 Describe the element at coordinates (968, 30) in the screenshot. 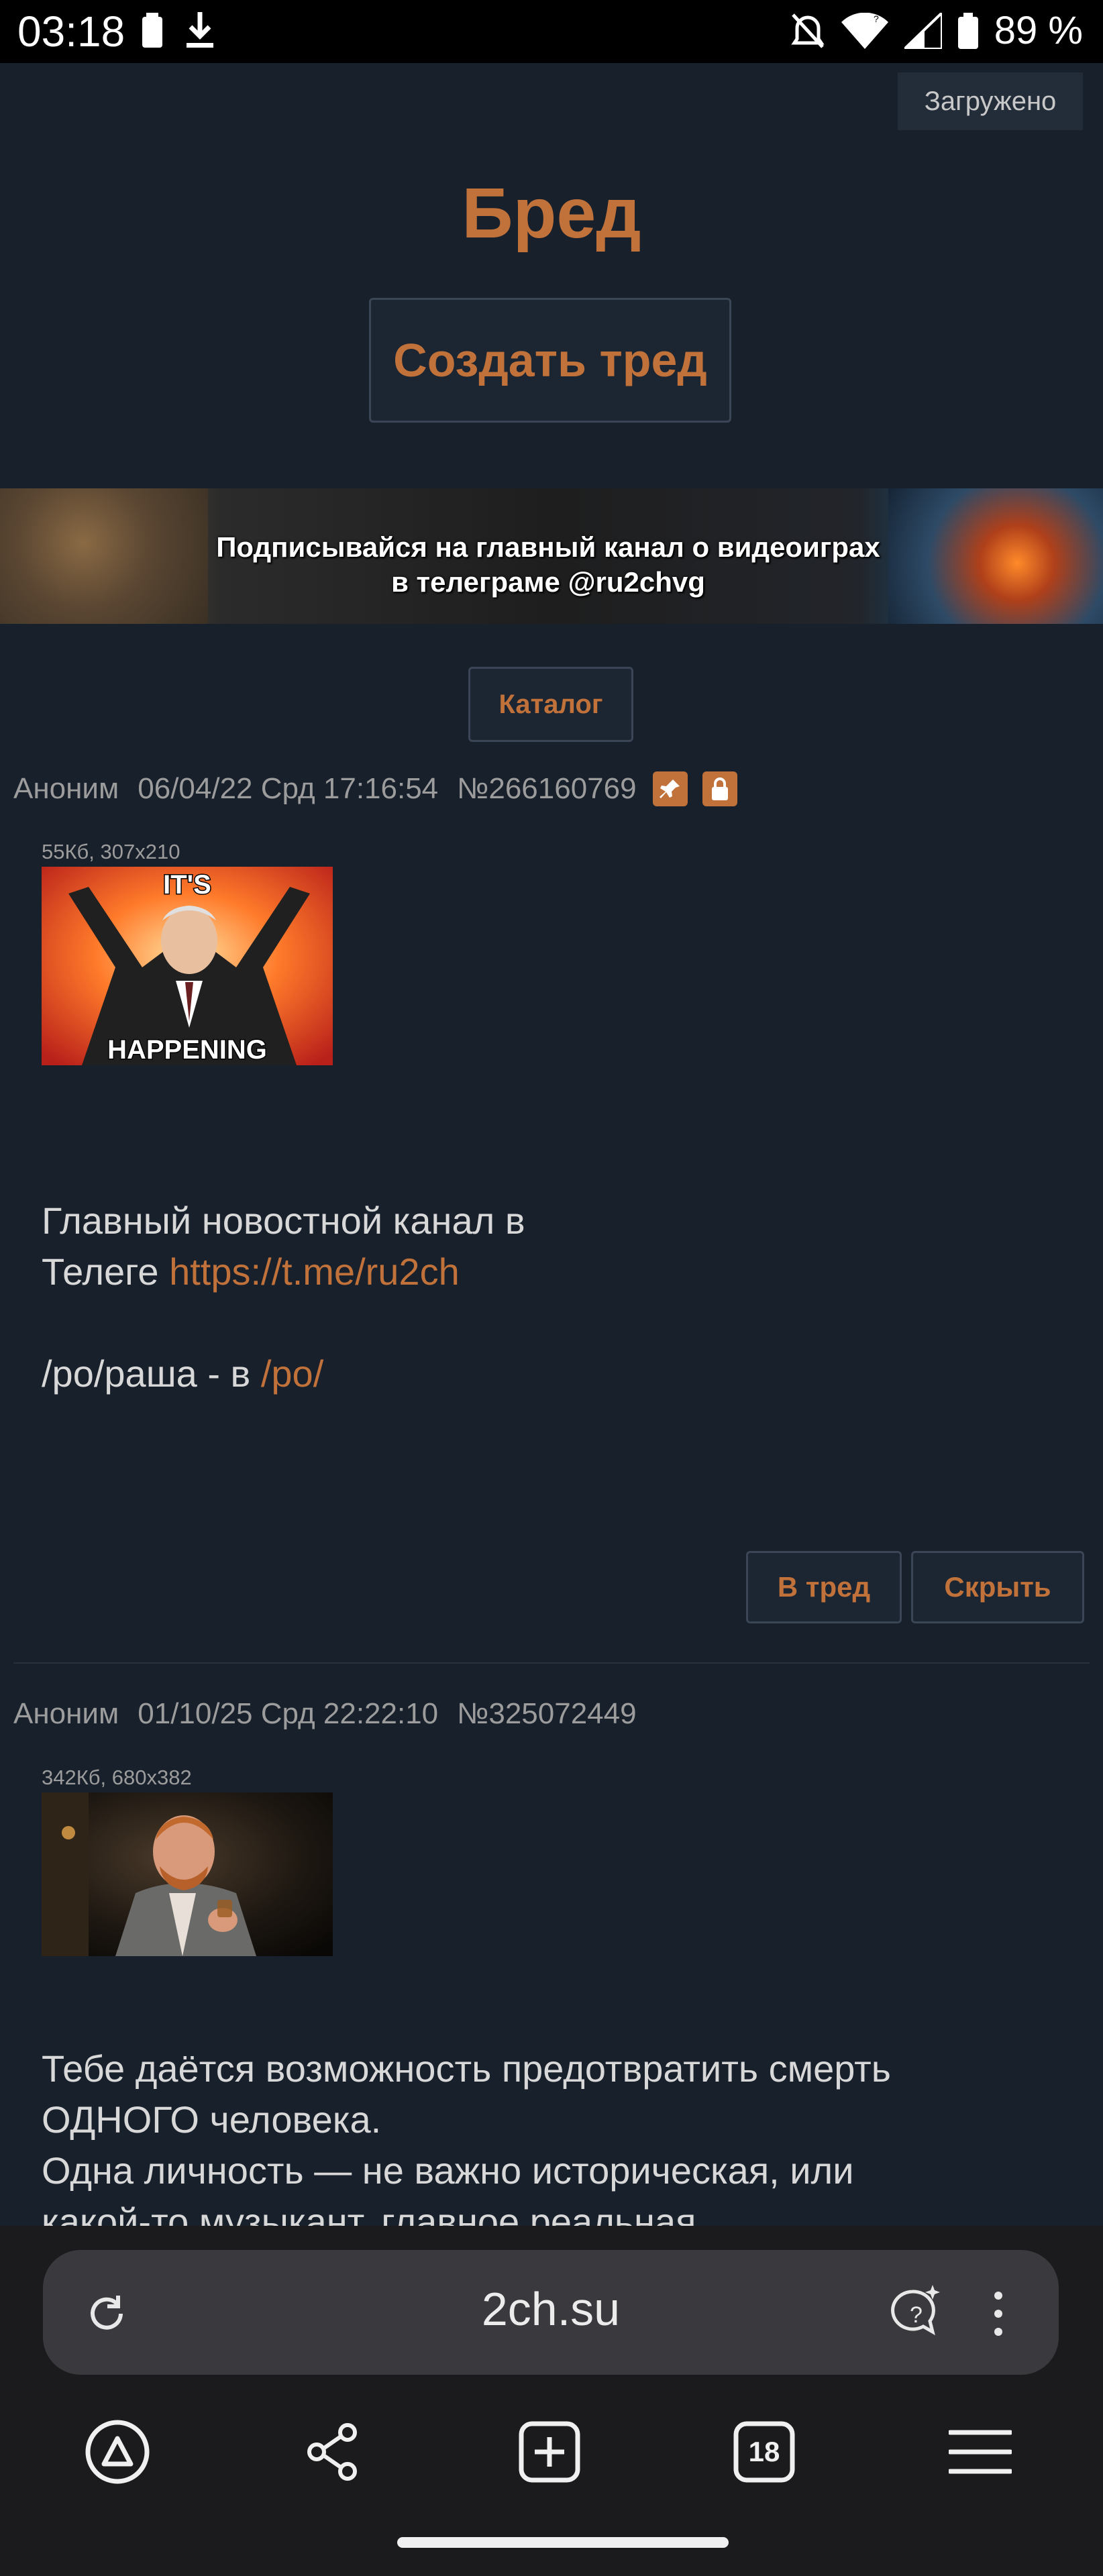

I see `battery-icon` at that location.